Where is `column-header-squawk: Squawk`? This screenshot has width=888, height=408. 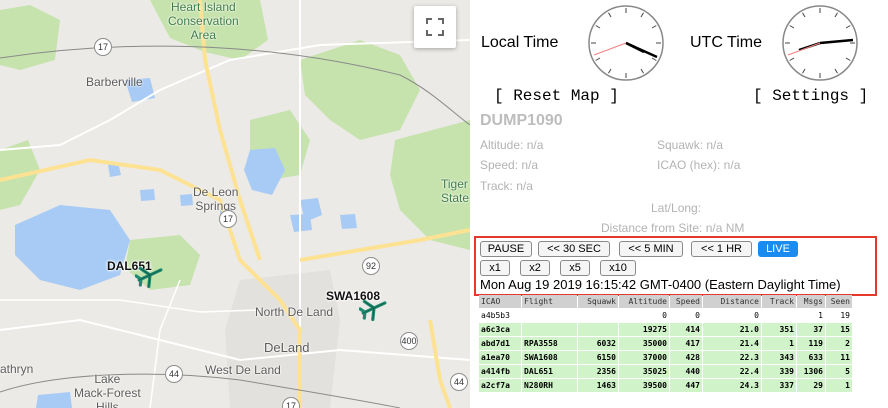
column-header-squawk: Squawk is located at coordinates (598, 301).